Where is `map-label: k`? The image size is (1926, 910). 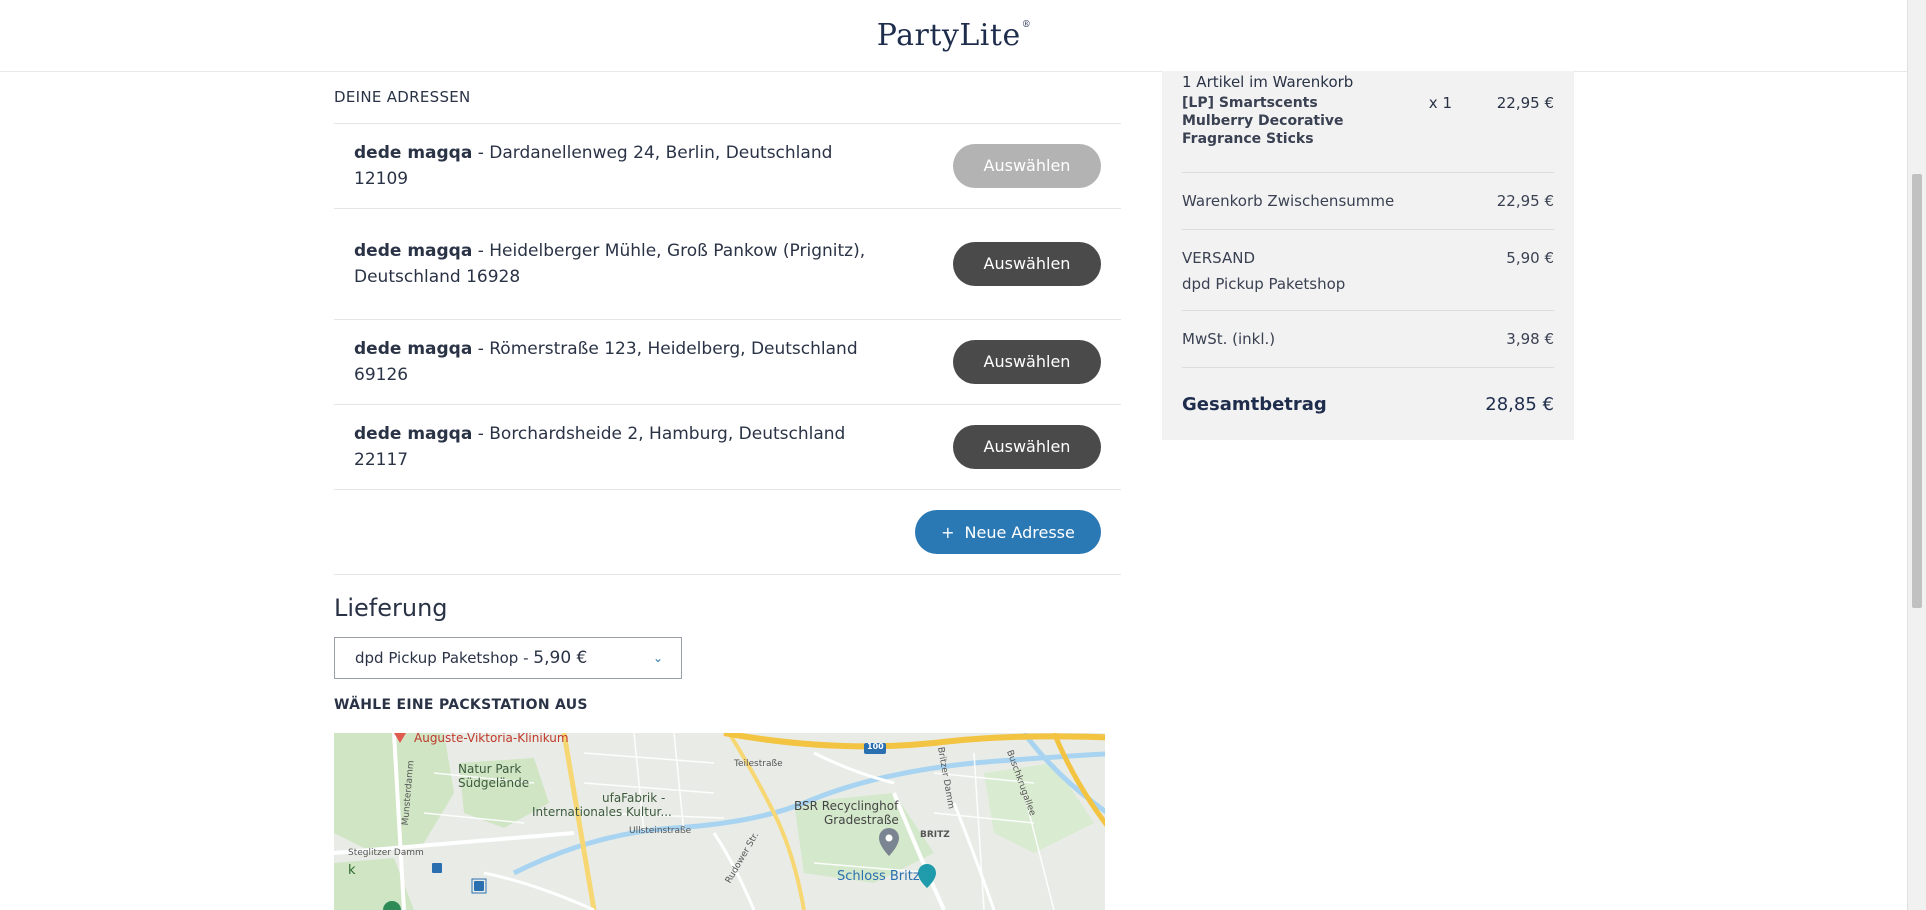 map-label: k is located at coordinates (352, 870).